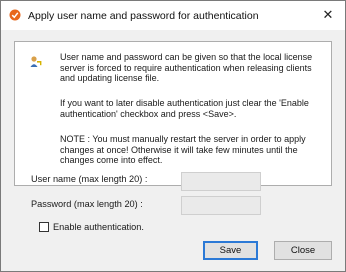 Image resolution: width=346 pixels, height=272 pixels. What do you see at coordinates (89, 179) in the screenshot?
I see `username-label: User name (max length 20) :` at bounding box center [89, 179].